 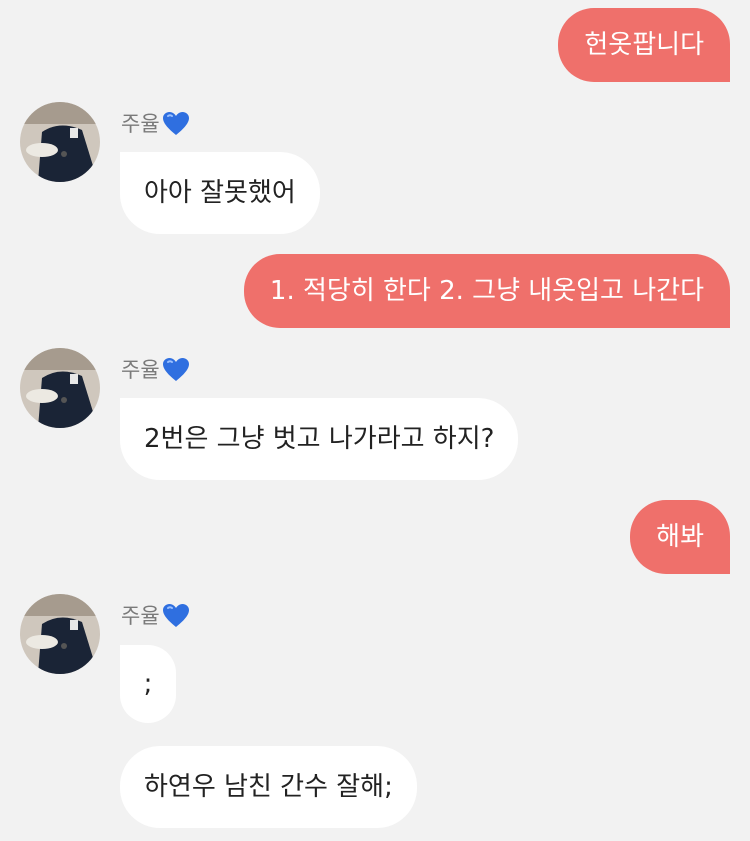 I want to click on message-text: 하연우 남친 간수 잘해;, so click(x=268, y=787).